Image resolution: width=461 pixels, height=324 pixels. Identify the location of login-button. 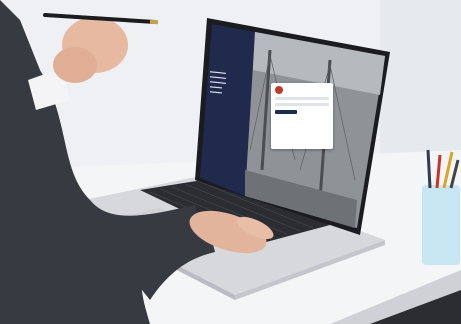
(286, 112).